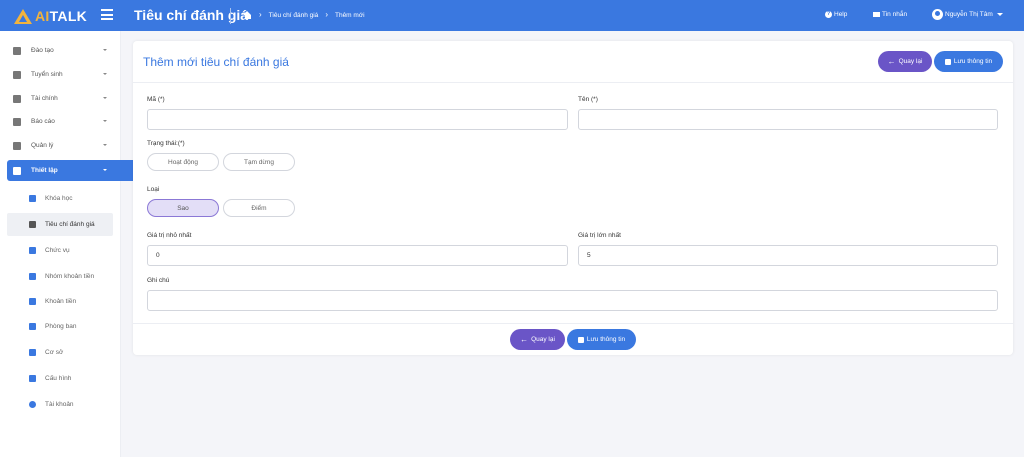 The width and height of the screenshot is (1024, 457). I want to click on sidebar-subitem-chuc-vu: Chức vụ, so click(60, 250).